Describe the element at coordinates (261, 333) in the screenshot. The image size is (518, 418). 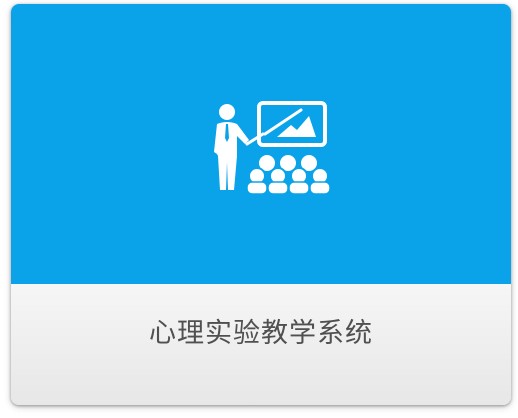
I see `card-title: 心理实验教学系统` at that location.